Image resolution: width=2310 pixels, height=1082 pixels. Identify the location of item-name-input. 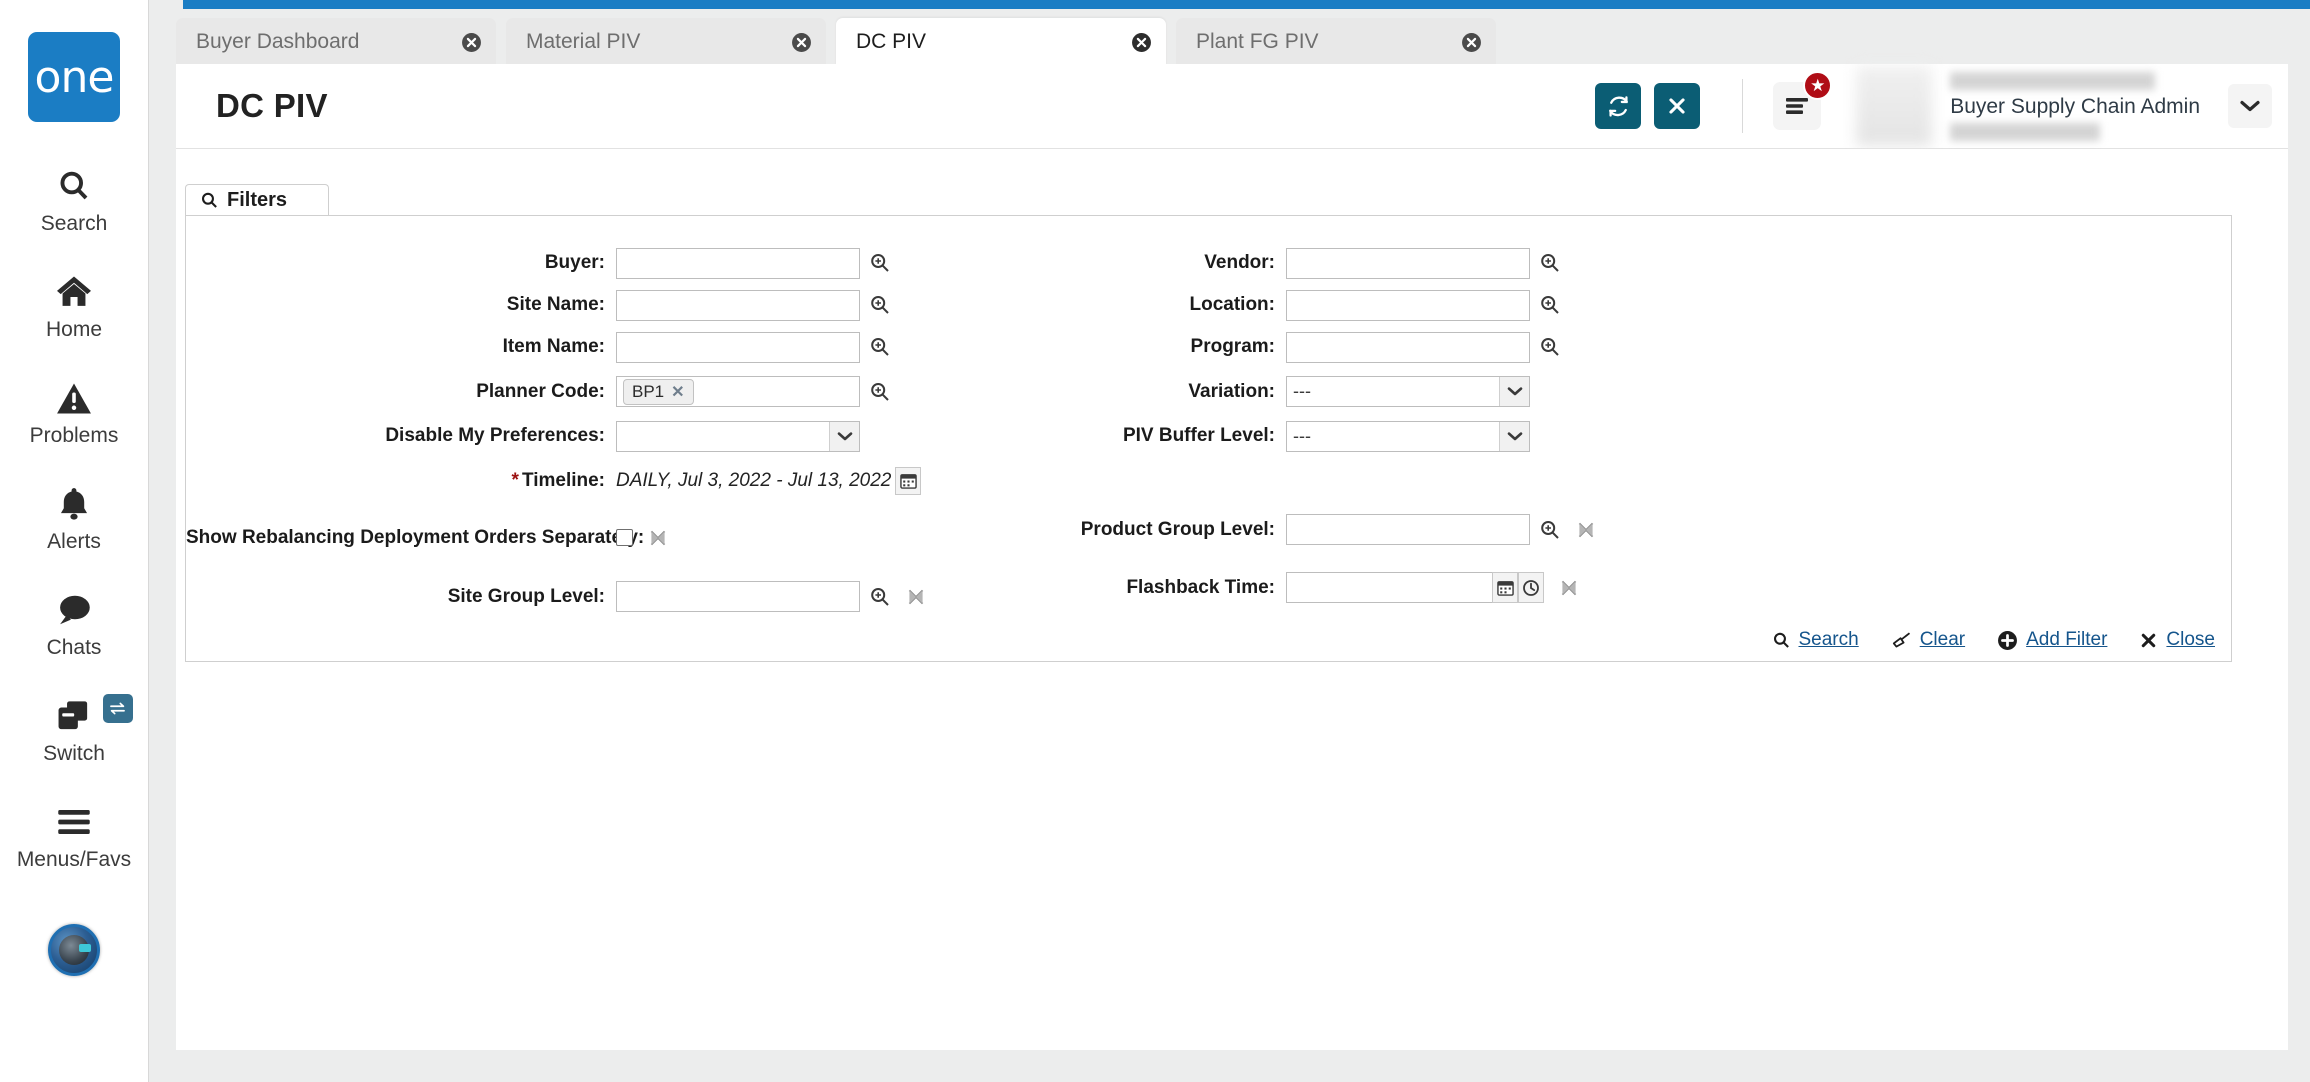
(738, 347).